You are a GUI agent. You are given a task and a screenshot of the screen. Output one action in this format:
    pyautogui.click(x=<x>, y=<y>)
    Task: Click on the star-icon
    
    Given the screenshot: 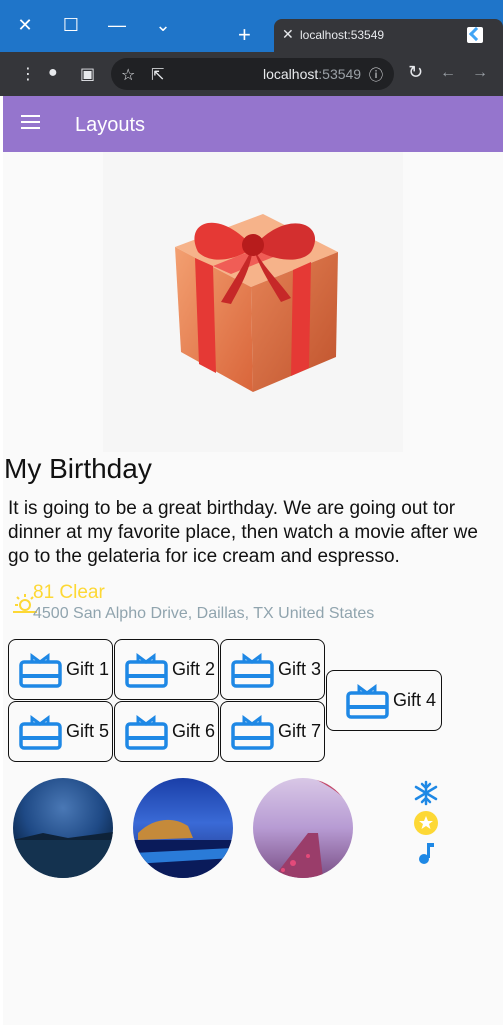 What is the action you would take?
    pyautogui.click(x=426, y=823)
    